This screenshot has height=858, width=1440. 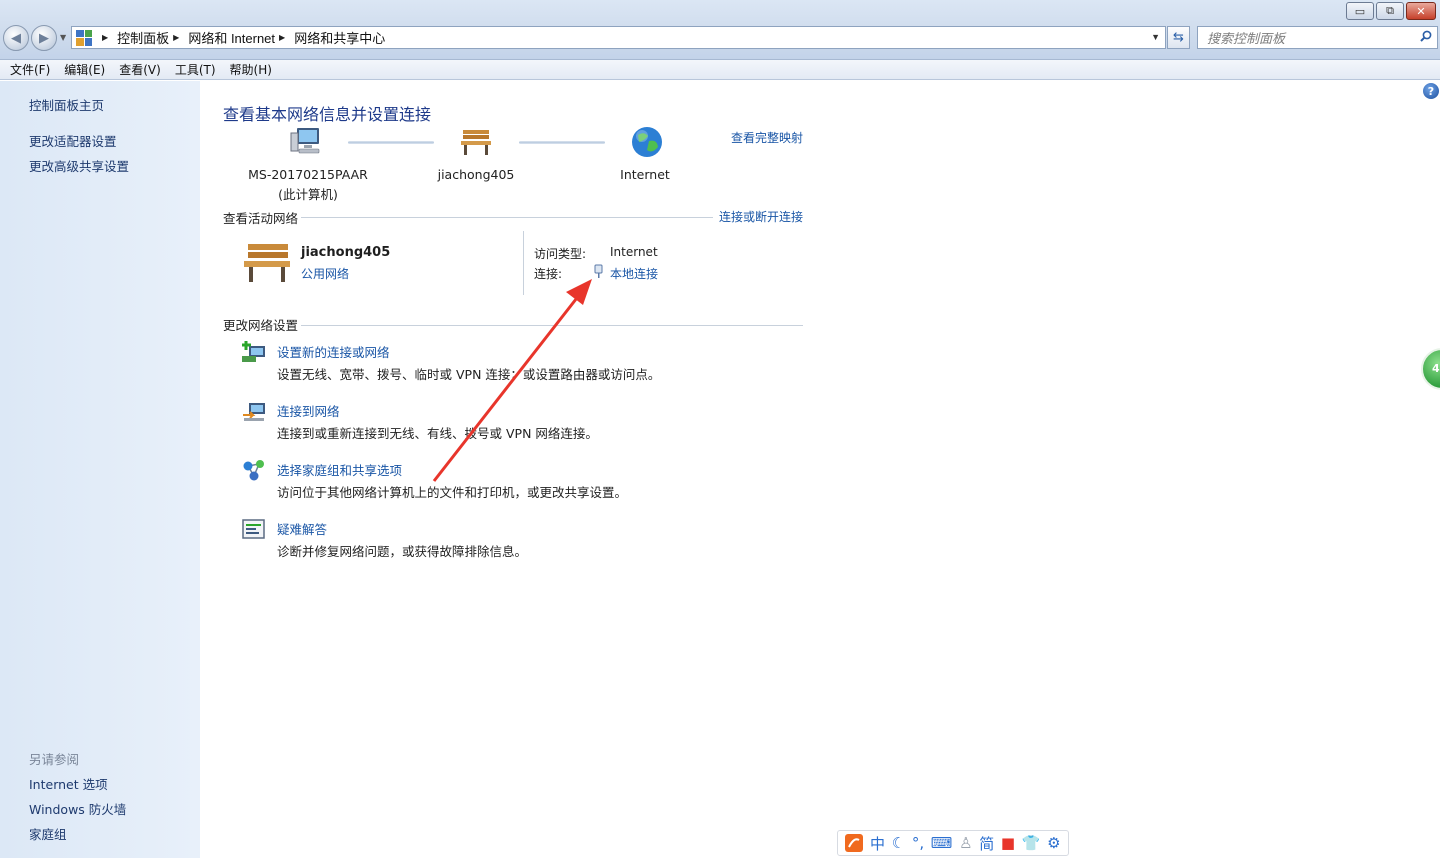 I want to click on forward-arrow-icon: ▶, so click(x=44, y=38).